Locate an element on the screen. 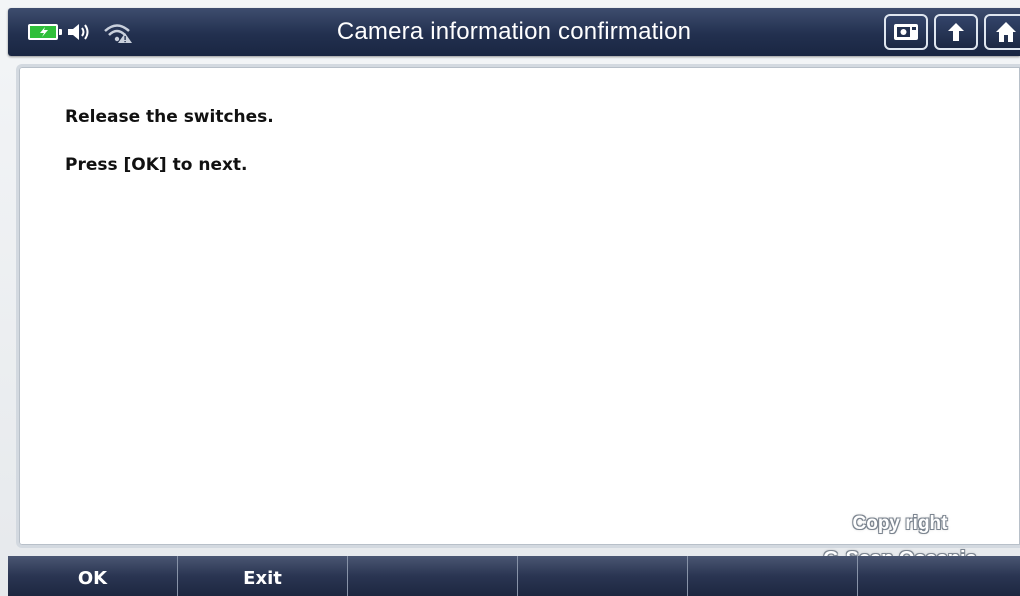 This screenshot has width=1020, height=596. back-arrow-icon is located at coordinates (956, 32).